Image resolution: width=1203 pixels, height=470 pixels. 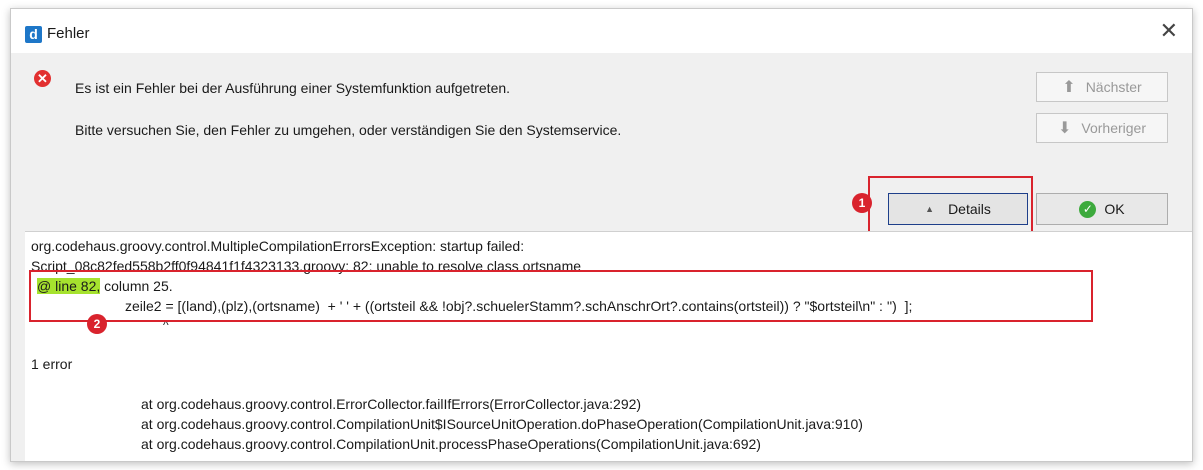 What do you see at coordinates (97, 324) in the screenshot?
I see `annotation-marker-2: 2` at bounding box center [97, 324].